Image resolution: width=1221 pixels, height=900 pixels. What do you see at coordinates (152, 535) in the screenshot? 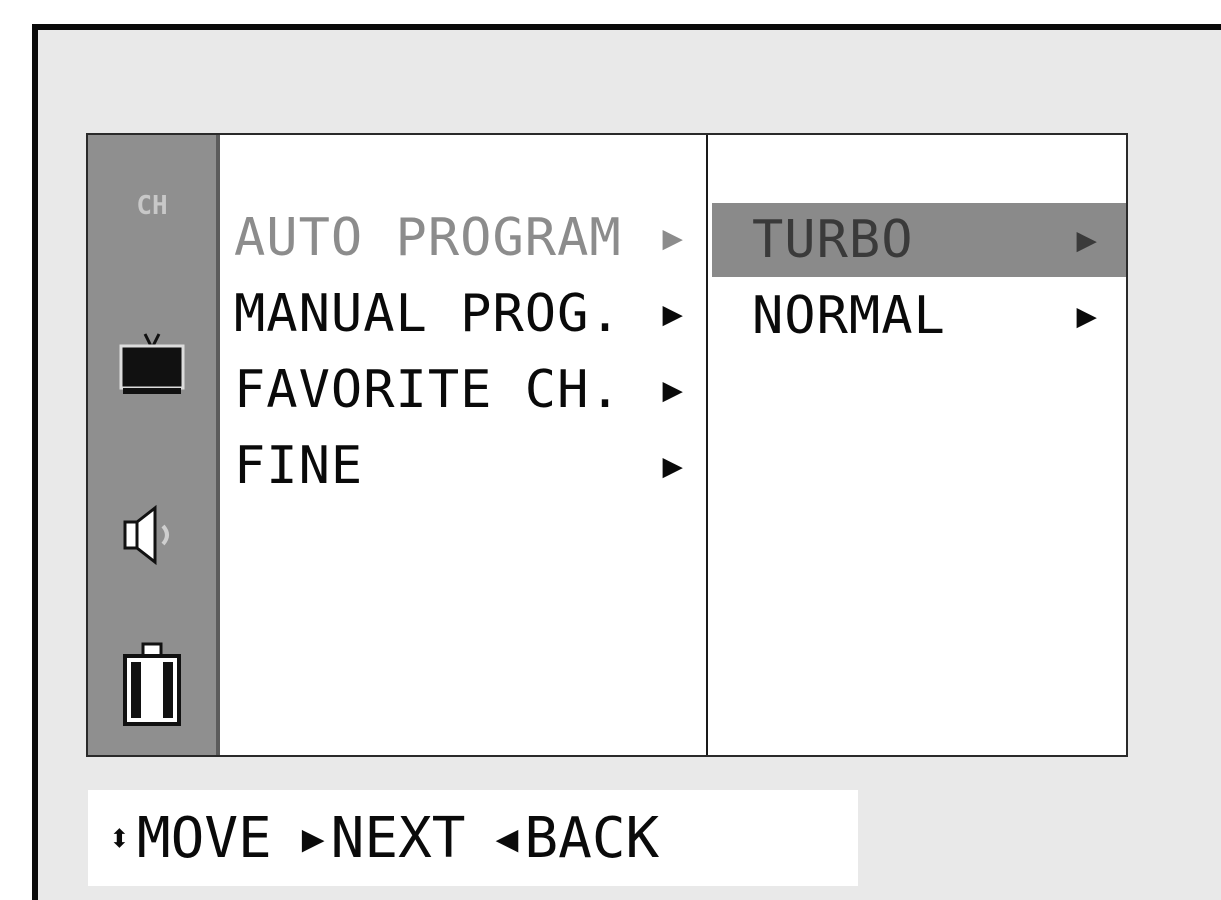
I see `speaker-sound-icon` at bounding box center [152, 535].